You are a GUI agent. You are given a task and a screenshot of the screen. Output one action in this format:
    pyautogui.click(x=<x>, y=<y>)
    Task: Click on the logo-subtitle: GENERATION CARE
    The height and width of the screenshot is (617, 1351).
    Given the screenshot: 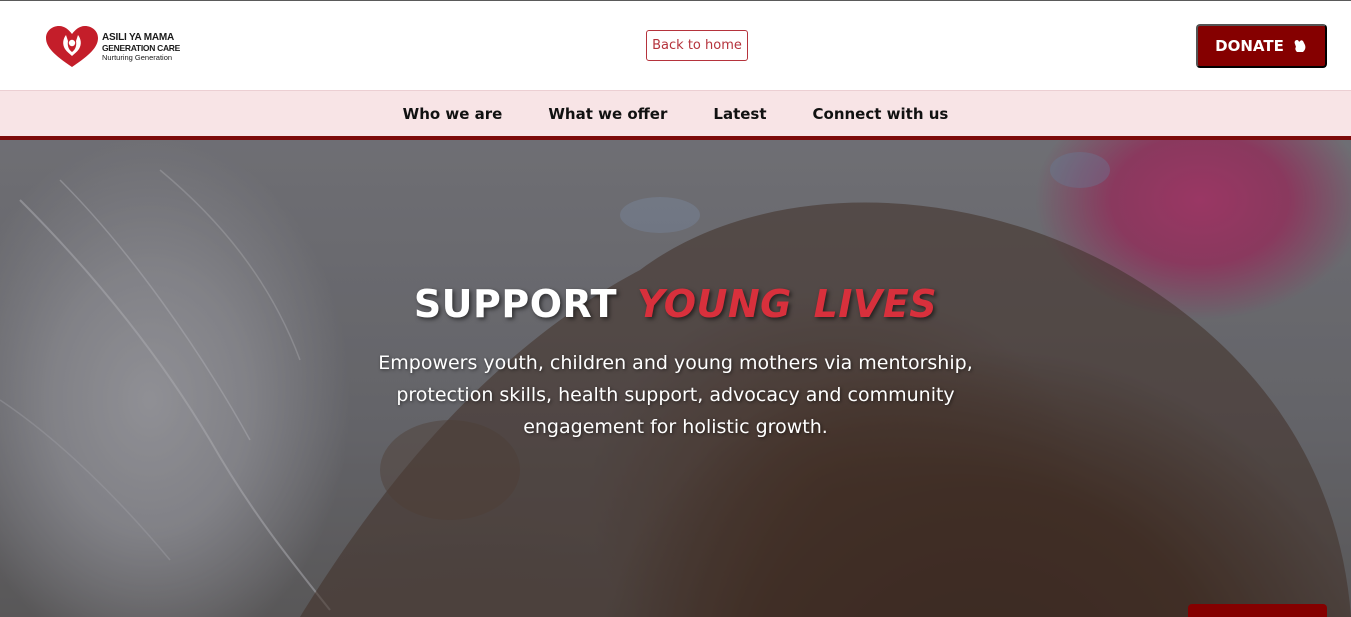 What is the action you would take?
    pyautogui.click(x=141, y=47)
    